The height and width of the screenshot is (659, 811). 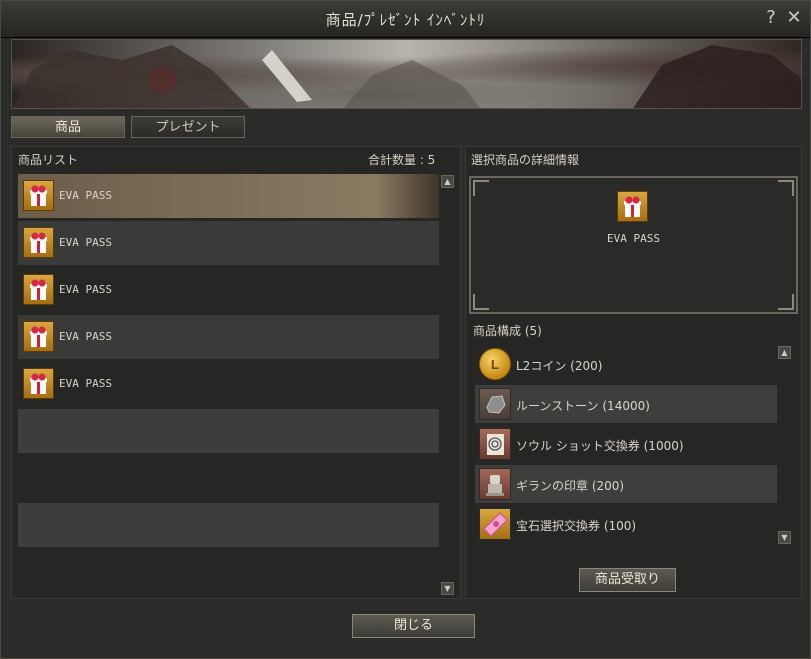 What do you see at coordinates (570, 486) in the screenshot?
I see `component-label: ギランの印章 (200)` at bounding box center [570, 486].